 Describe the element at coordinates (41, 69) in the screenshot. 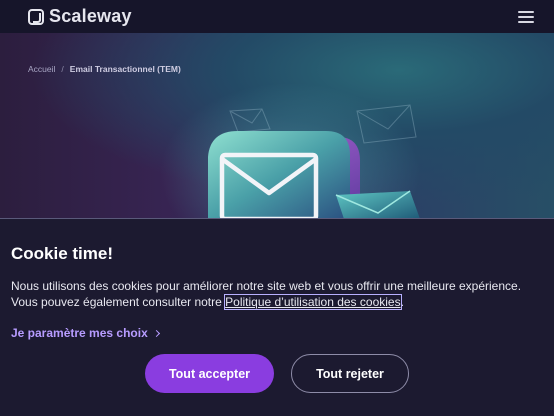

I see `breadcrumb-home-link: Accueil` at that location.